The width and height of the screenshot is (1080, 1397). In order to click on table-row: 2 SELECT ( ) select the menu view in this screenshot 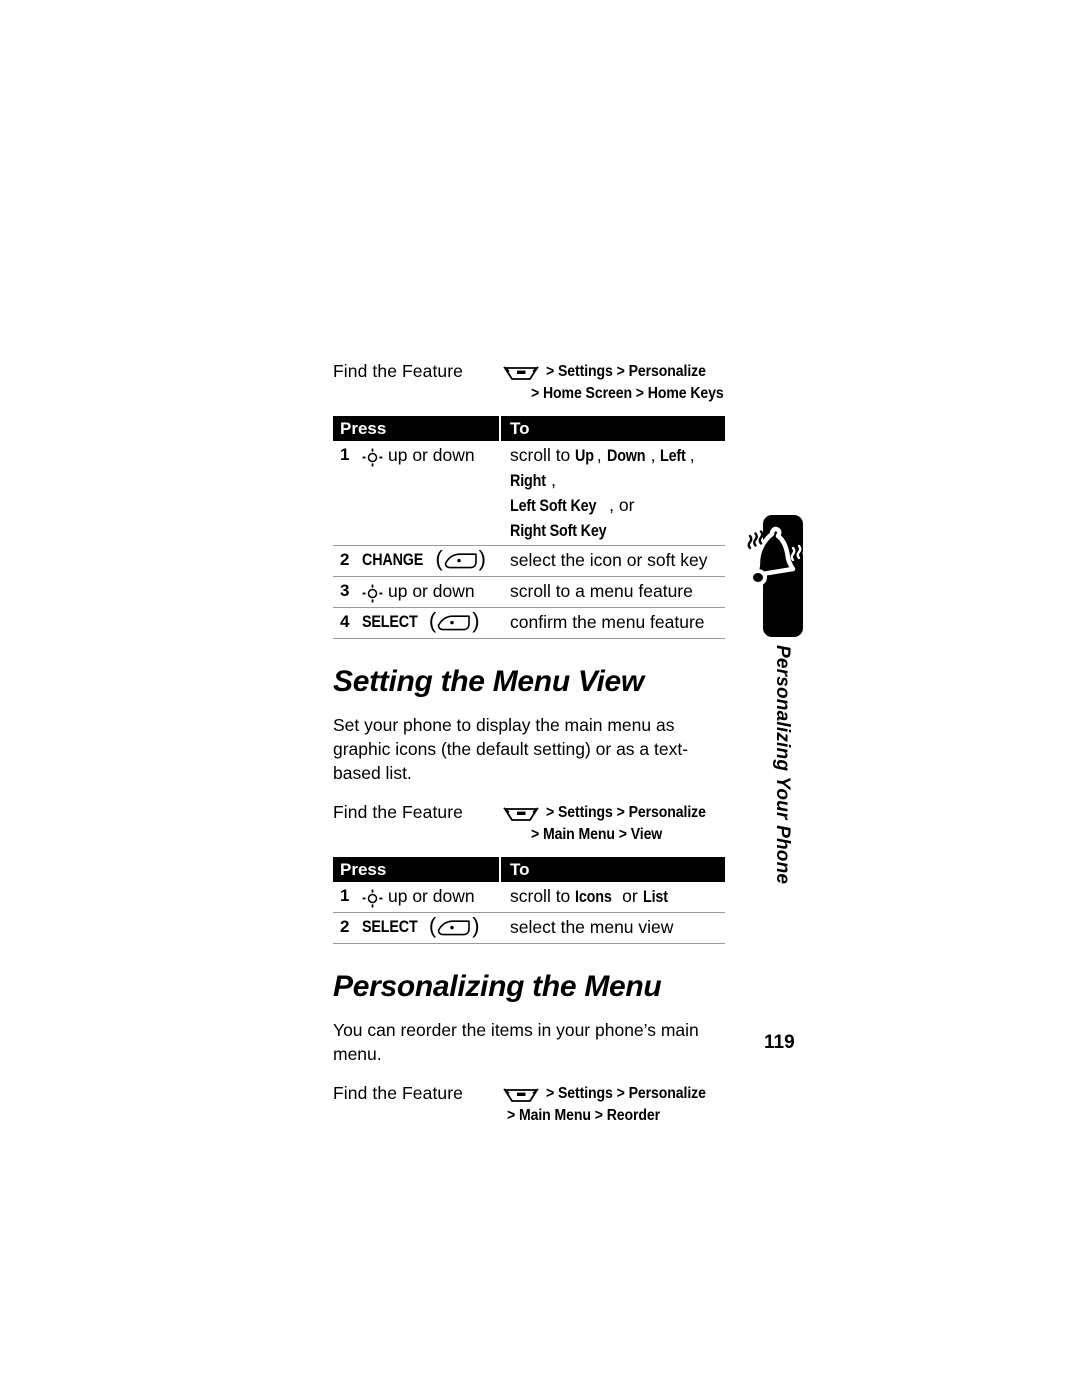, I will do `click(529, 928)`.